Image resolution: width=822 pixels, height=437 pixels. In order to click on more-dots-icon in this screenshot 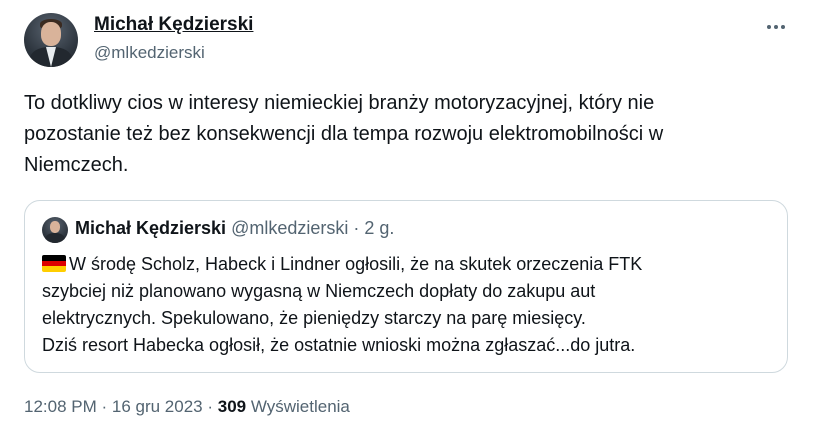, I will do `click(776, 27)`.